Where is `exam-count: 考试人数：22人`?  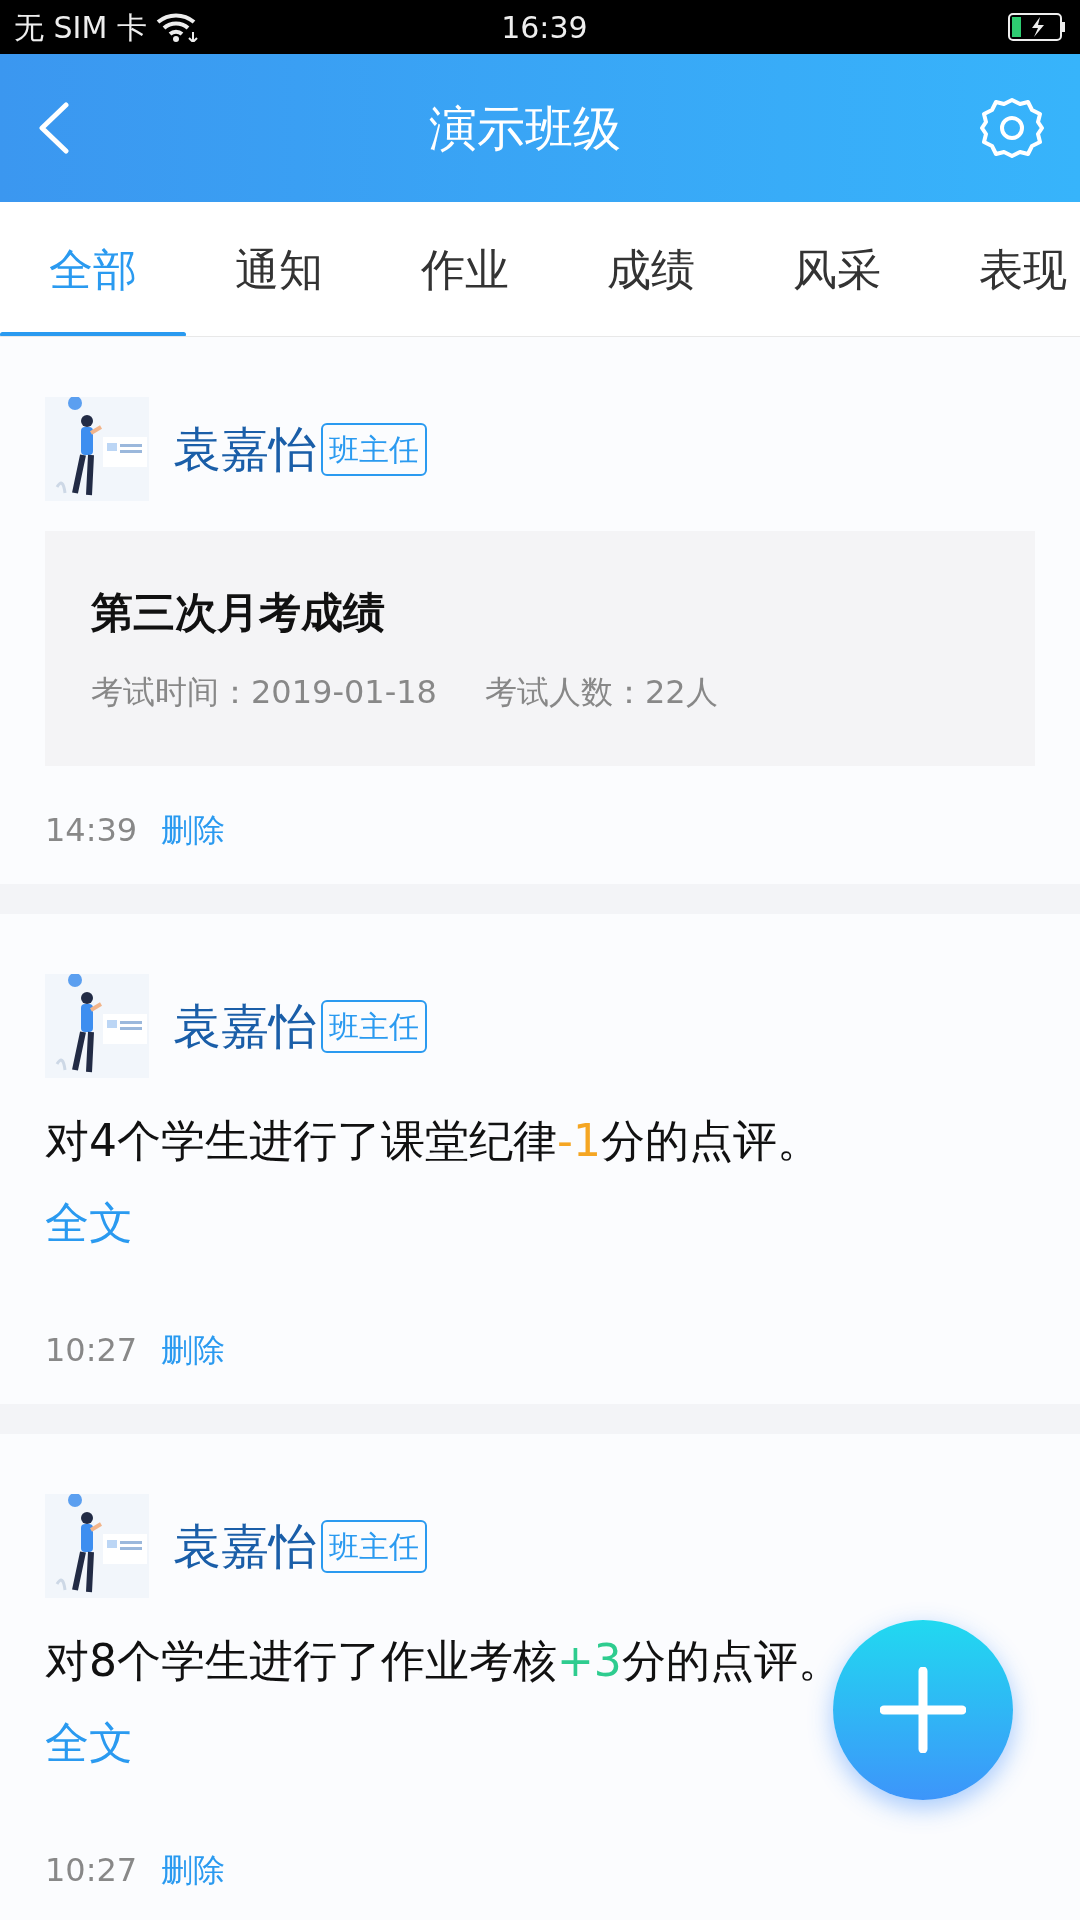 exam-count: 考试人数：22人 is located at coordinates (601, 692).